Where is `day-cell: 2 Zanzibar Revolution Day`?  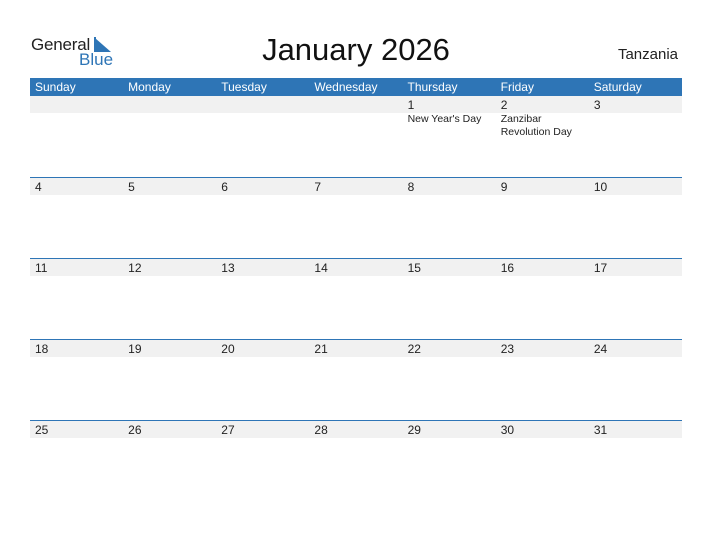
day-cell: 2 Zanzibar Revolution Day is located at coordinates (542, 136).